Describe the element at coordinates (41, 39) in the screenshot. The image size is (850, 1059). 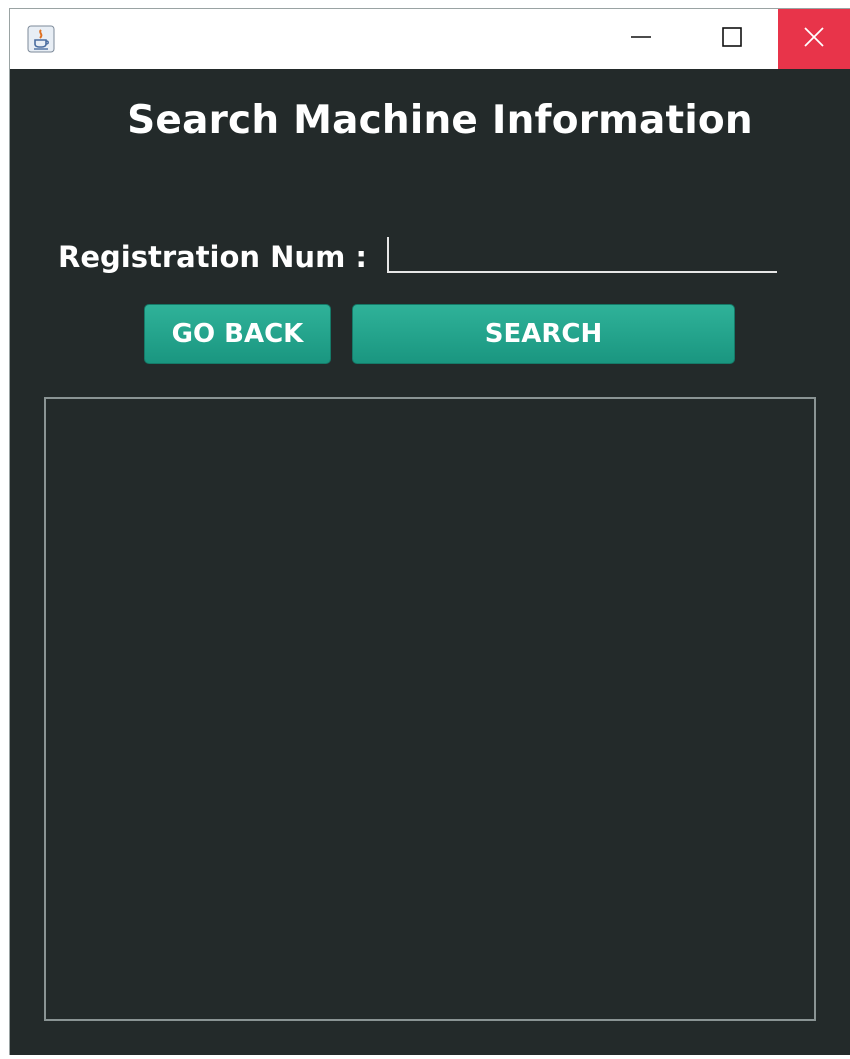
I see `java-app-icon` at that location.